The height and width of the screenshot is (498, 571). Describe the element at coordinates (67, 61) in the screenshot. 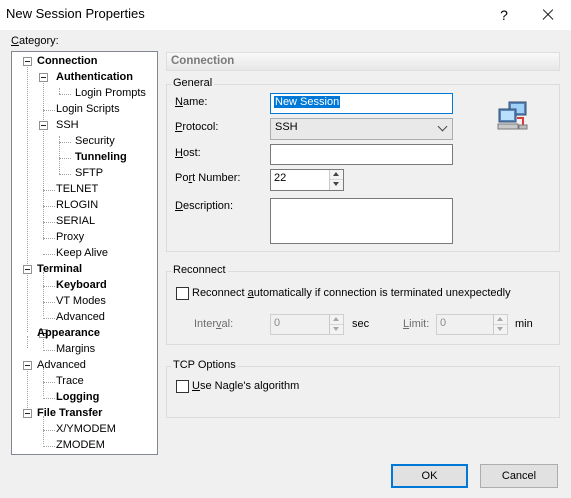

I see `tree-item-connection: Connection` at that location.